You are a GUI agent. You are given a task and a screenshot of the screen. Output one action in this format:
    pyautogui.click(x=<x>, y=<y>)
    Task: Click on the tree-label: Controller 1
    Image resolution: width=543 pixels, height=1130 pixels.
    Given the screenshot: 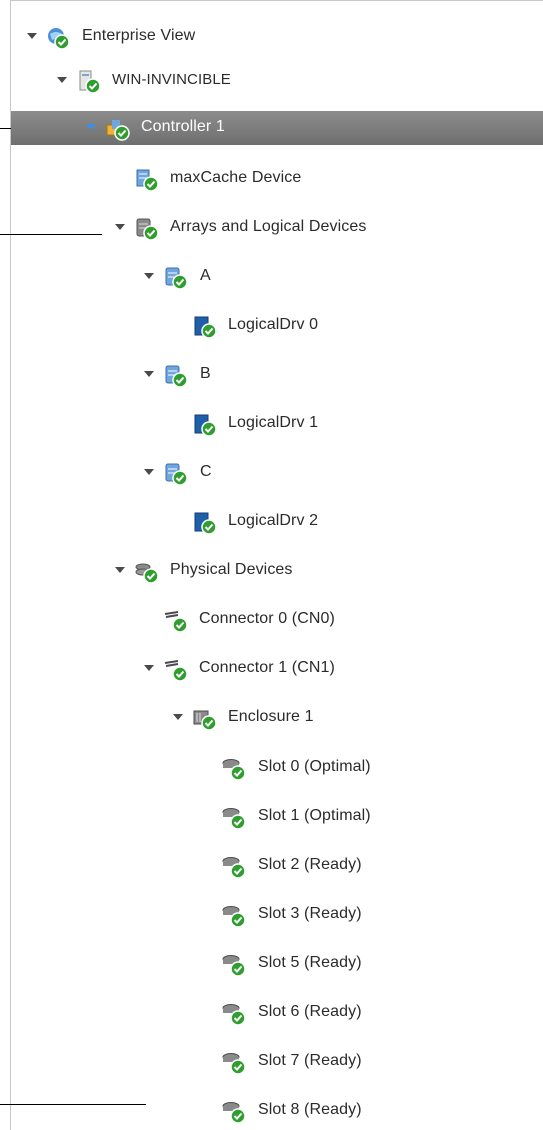 What is the action you would take?
    pyautogui.click(x=183, y=126)
    